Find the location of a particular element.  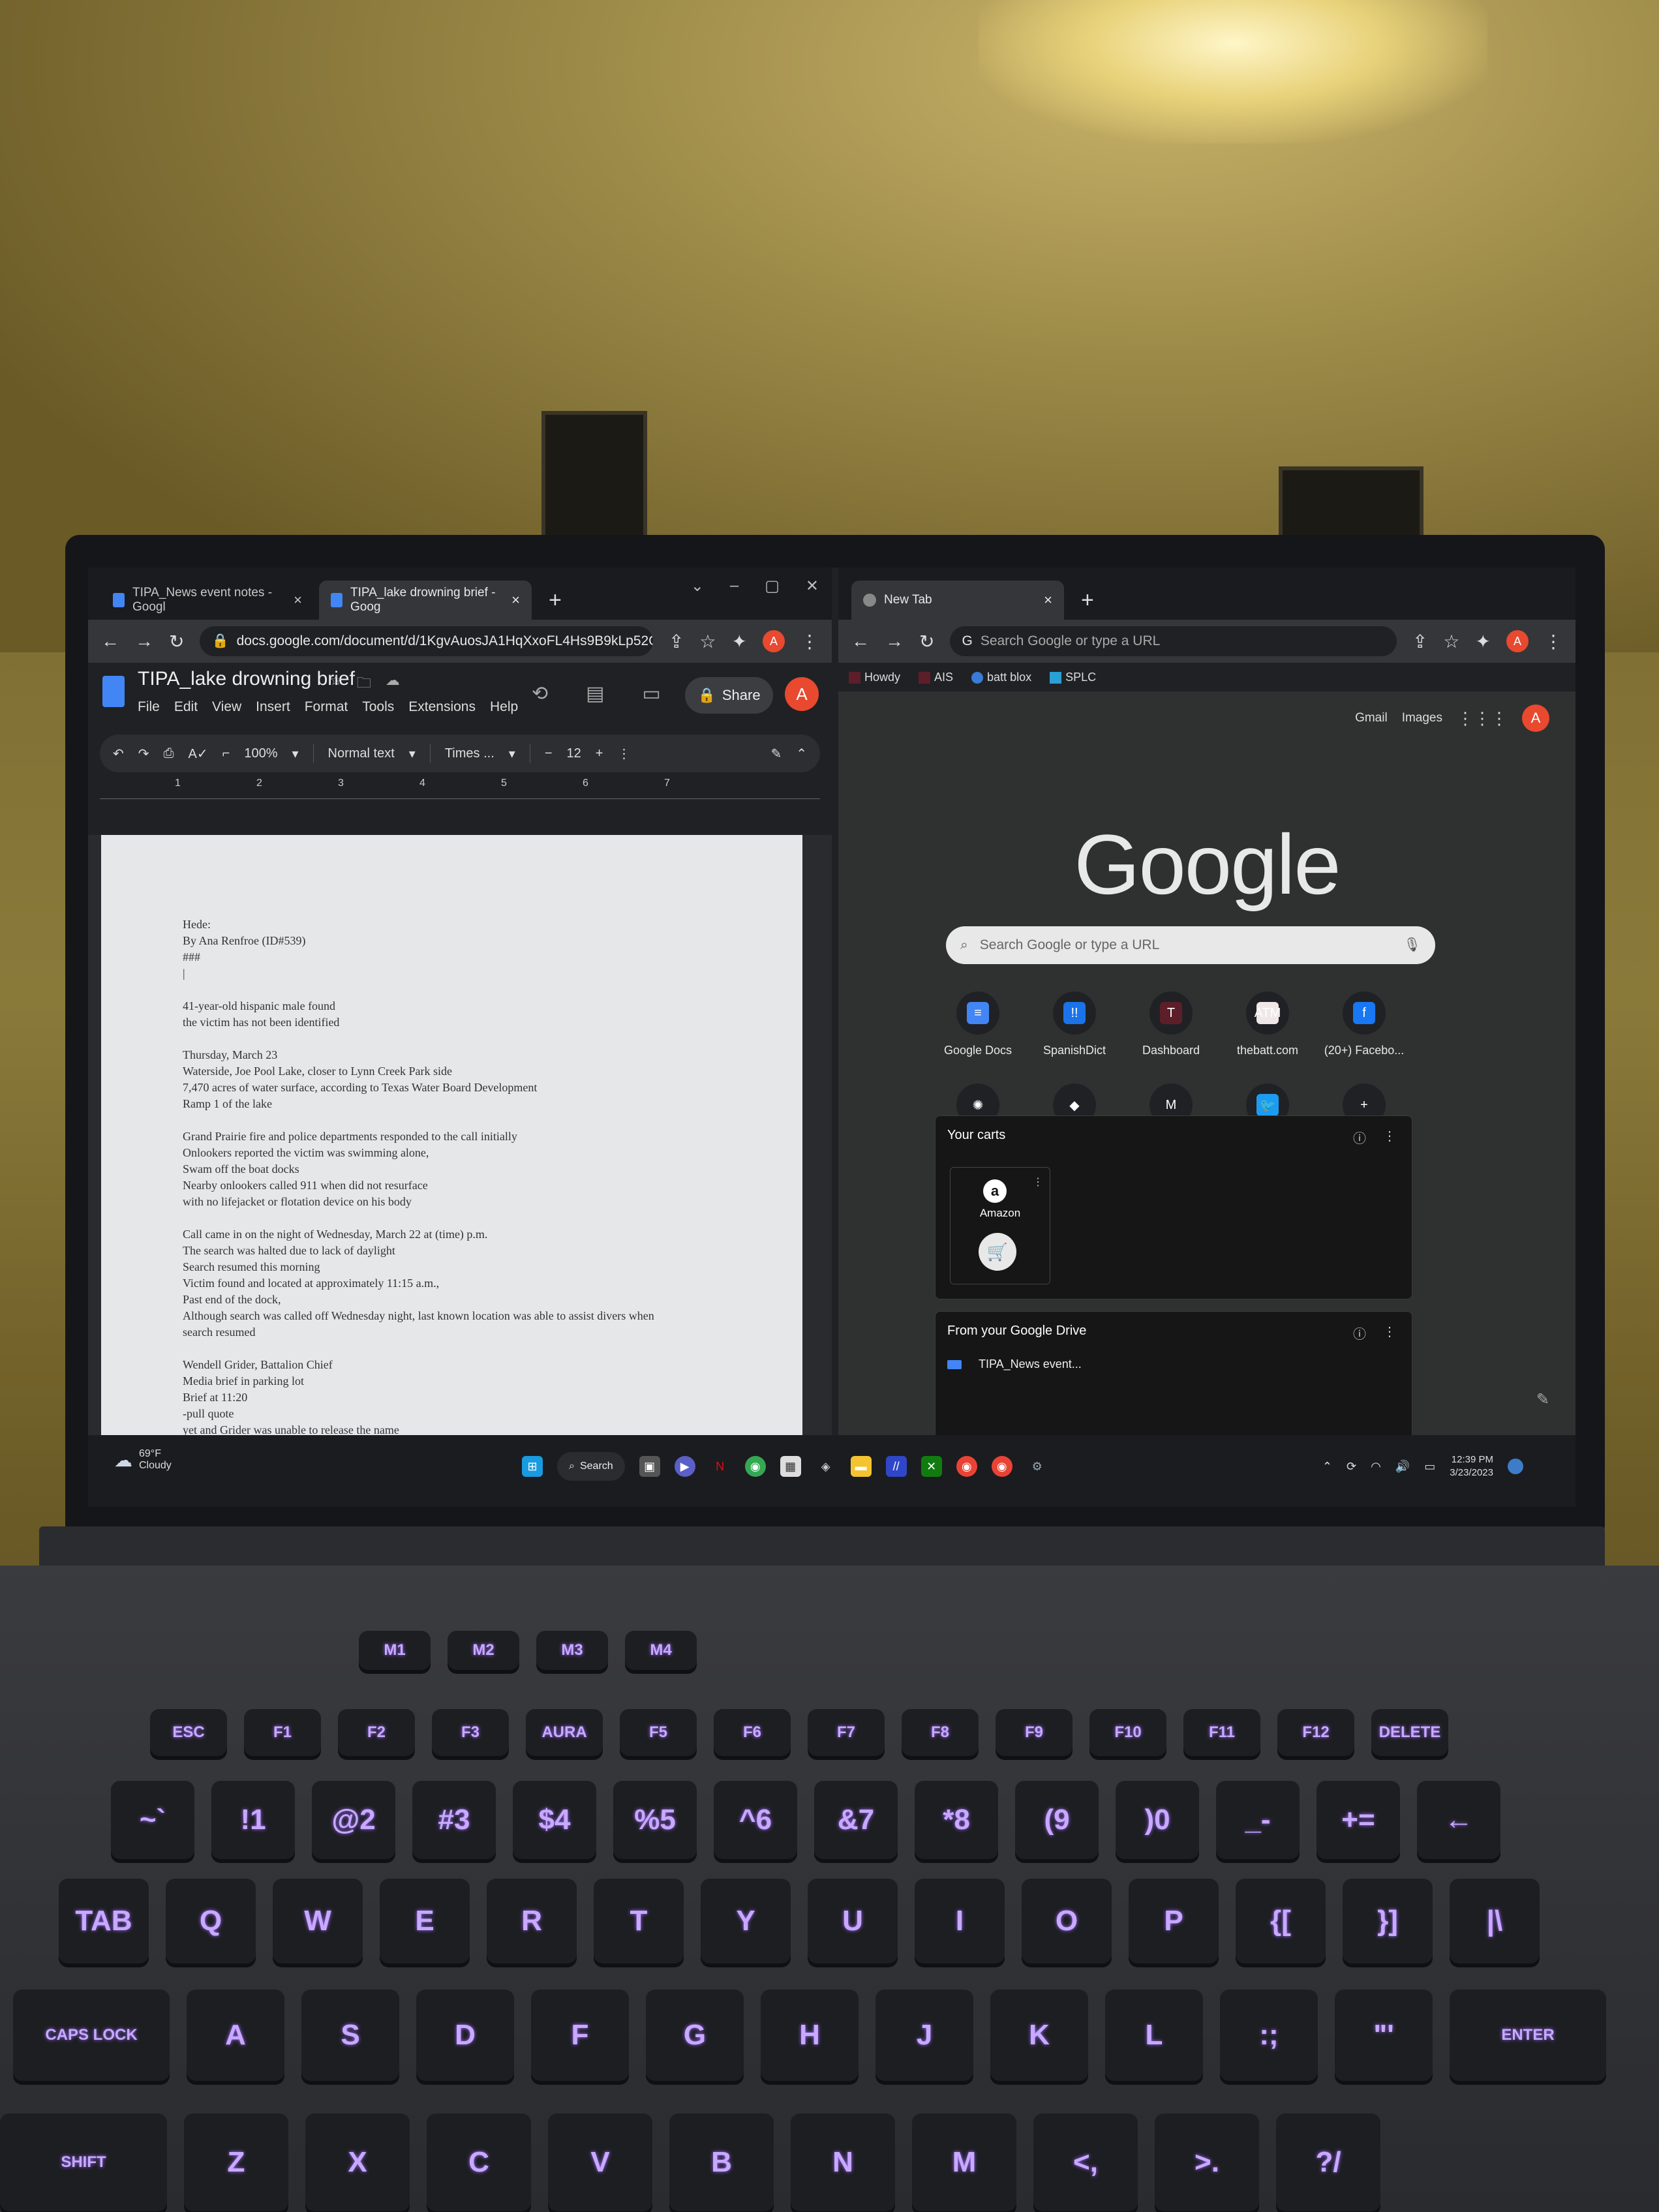

key: F5 is located at coordinates (658, 1732).